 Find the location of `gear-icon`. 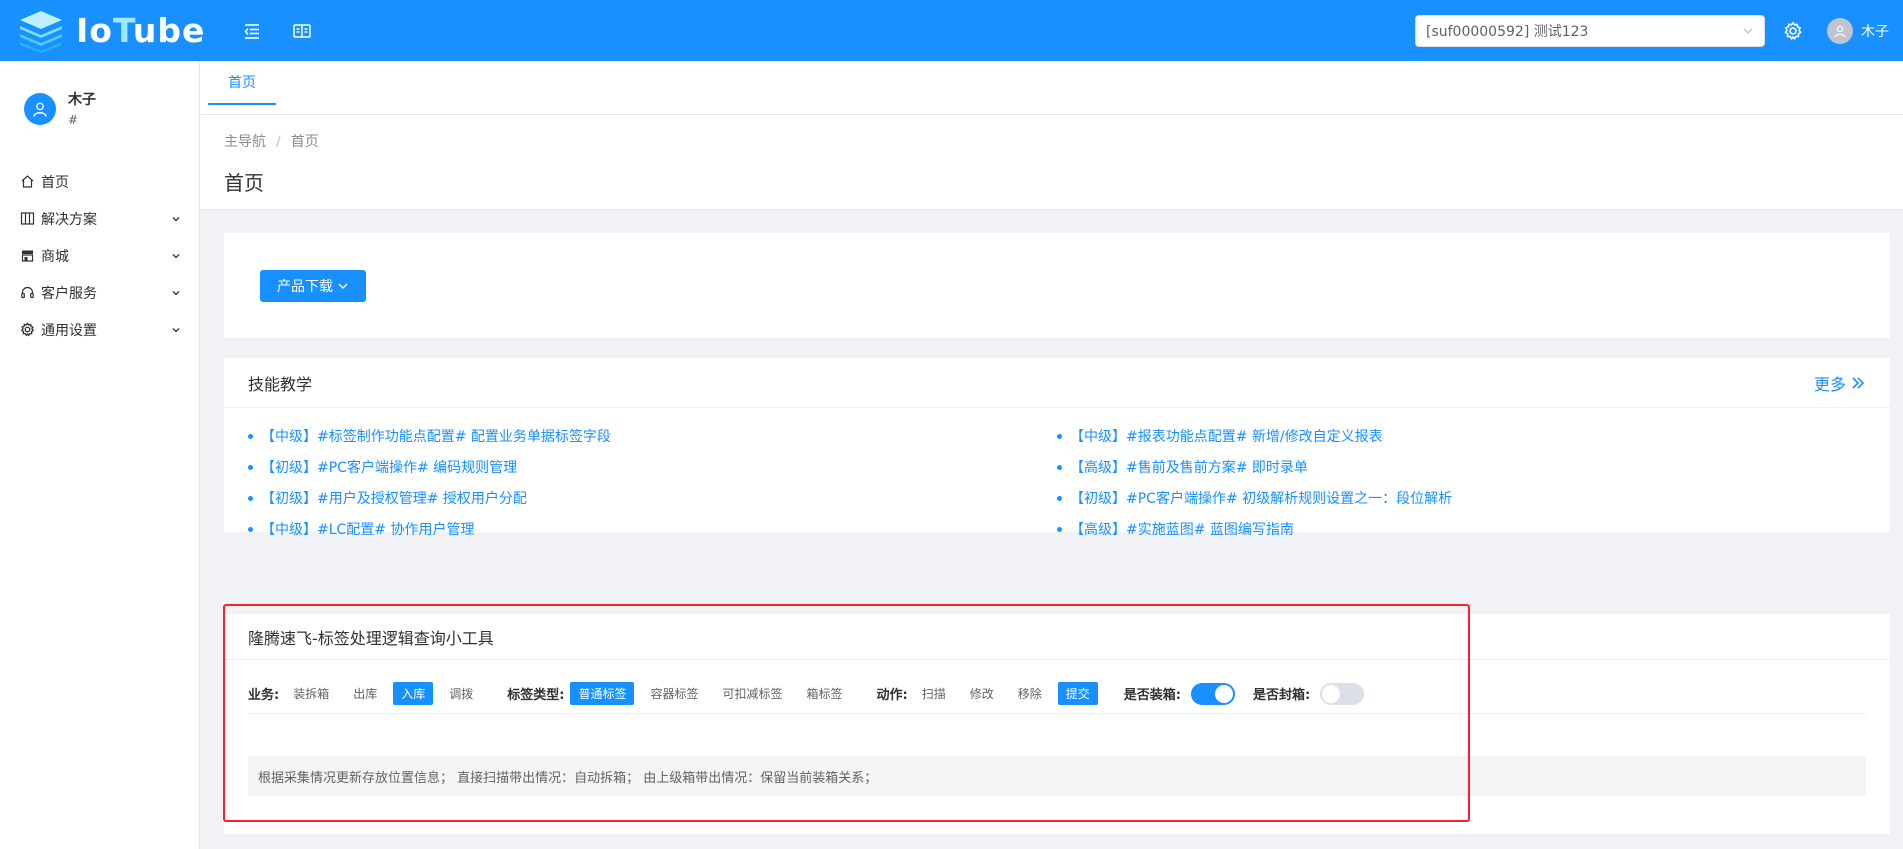

gear-icon is located at coordinates (27, 329).